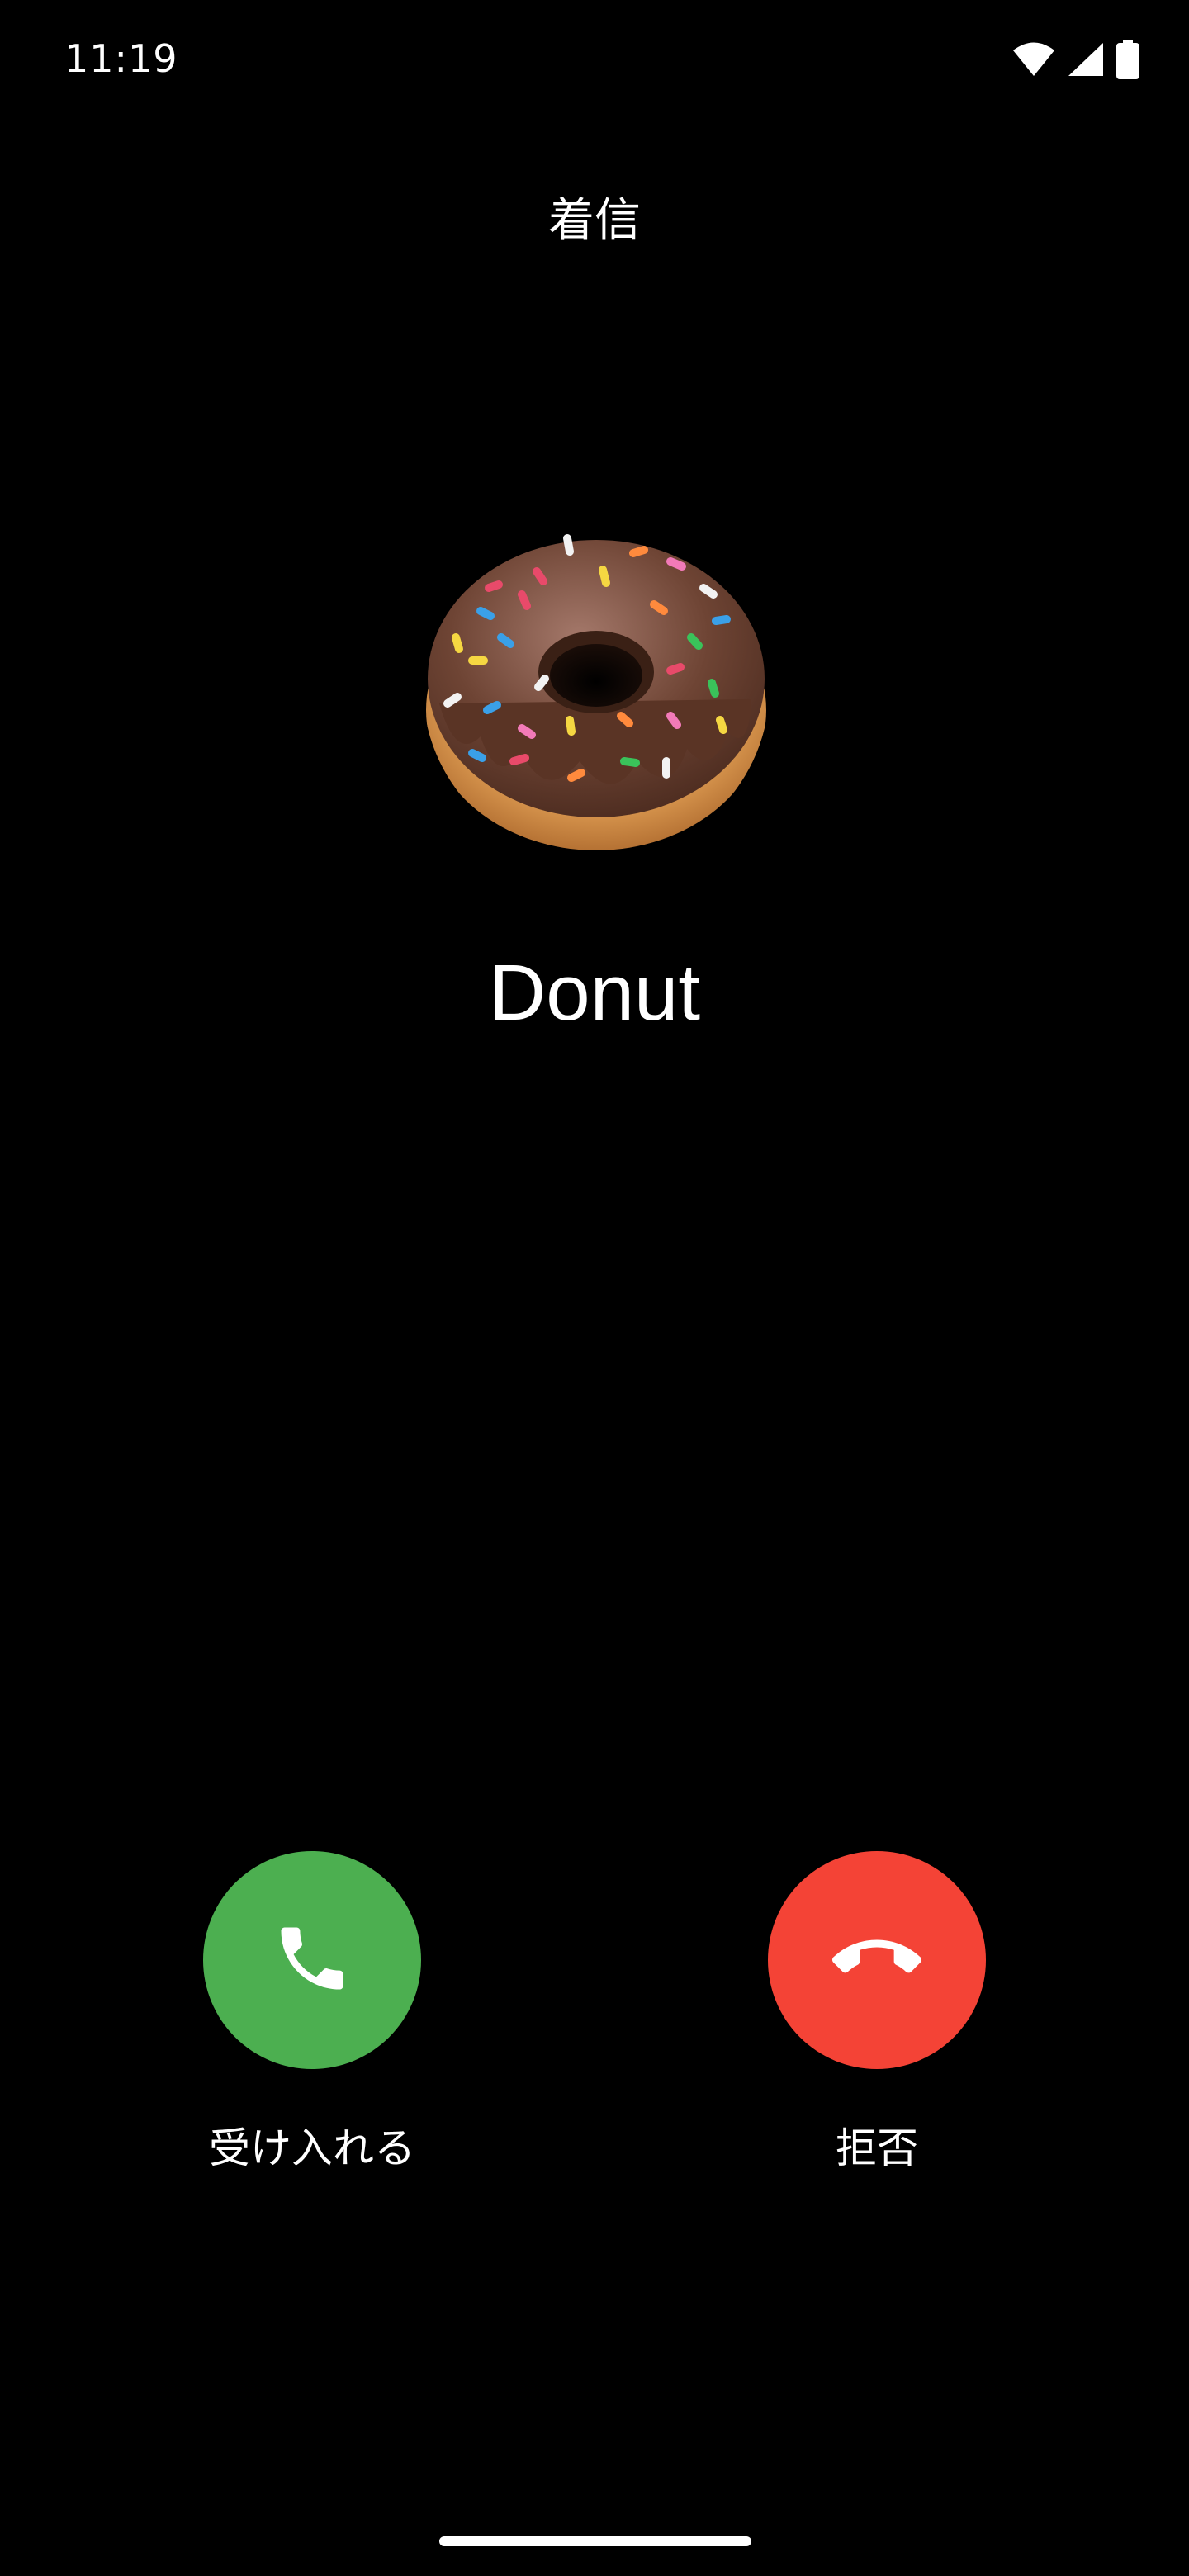 This screenshot has height=2576, width=1189. I want to click on status-bar: 11:19, so click(594, 62).